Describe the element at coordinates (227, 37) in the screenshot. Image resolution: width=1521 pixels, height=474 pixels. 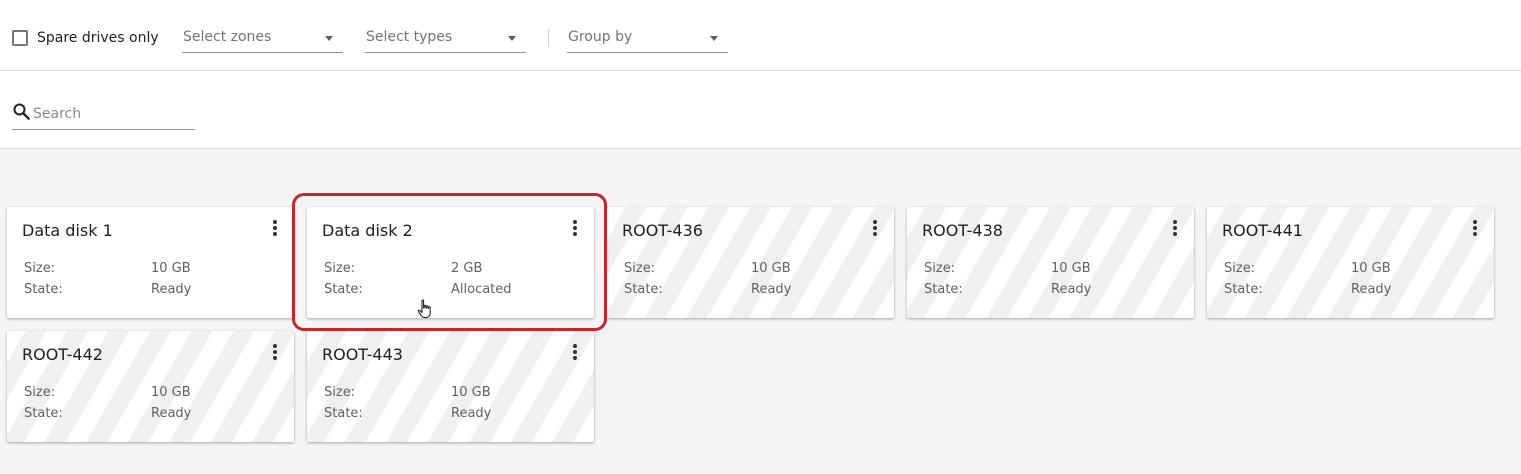
I see `zones-select-placeholder: Select zones` at that location.